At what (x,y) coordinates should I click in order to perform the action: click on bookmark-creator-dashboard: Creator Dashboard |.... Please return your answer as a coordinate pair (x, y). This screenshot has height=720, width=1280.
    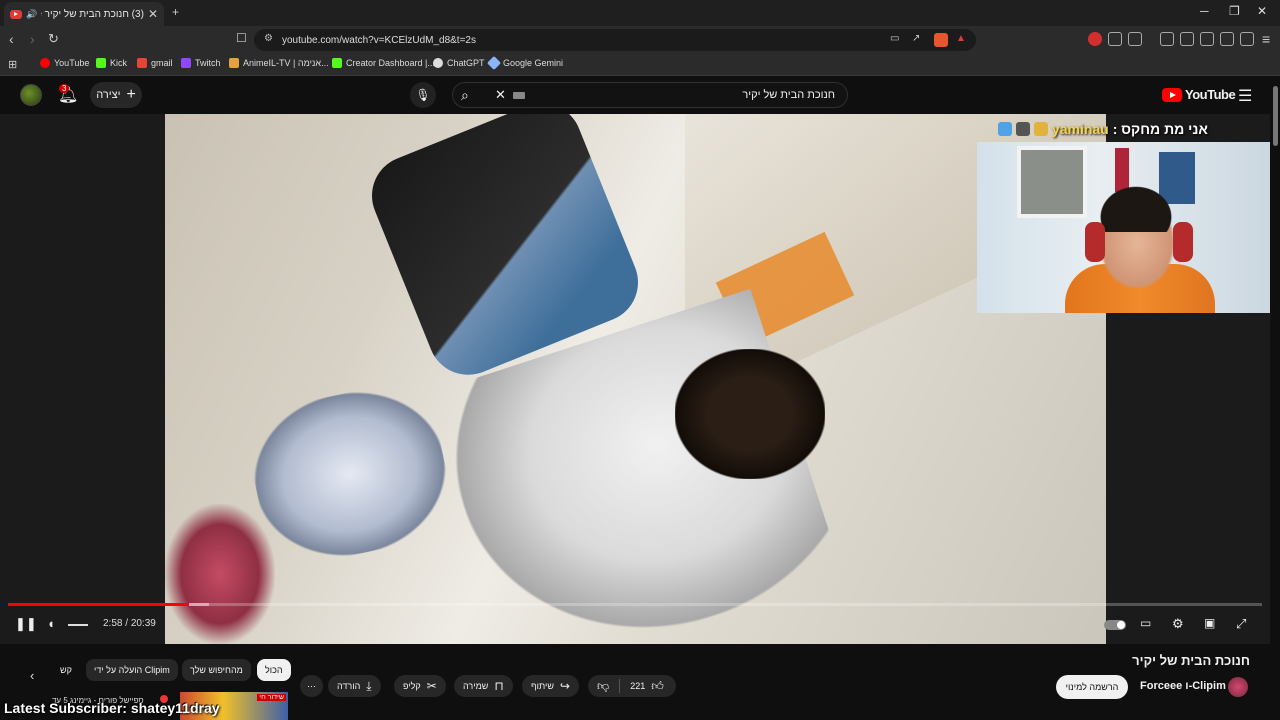
    Looking at the image, I should click on (383, 63).